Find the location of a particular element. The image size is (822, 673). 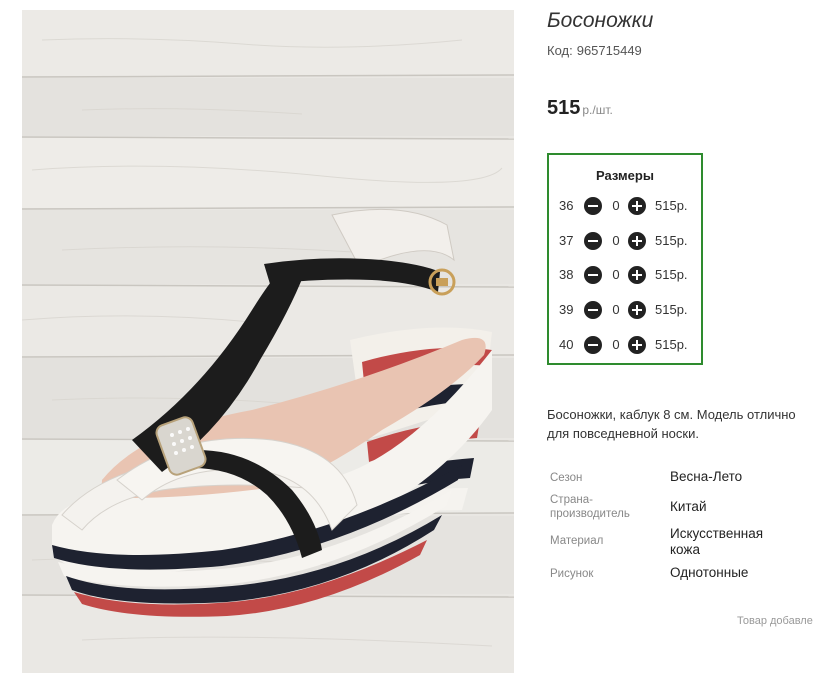

size-row-39: 39 0 515р. is located at coordinates (625, 310).